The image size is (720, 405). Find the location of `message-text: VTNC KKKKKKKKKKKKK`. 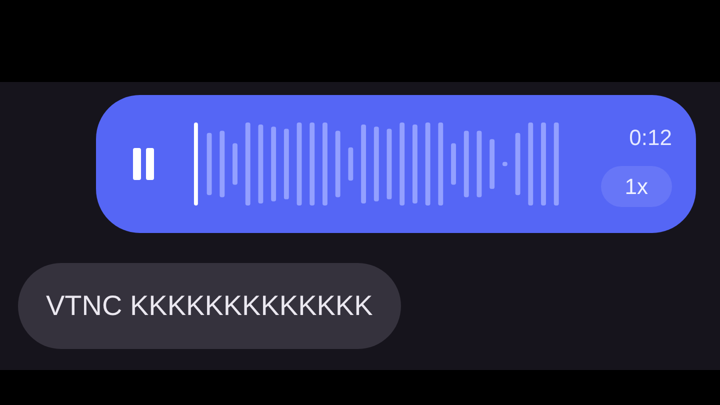

message-text: VTNC KKKKKKKKKKKKK is located at coordinates (209, 306).